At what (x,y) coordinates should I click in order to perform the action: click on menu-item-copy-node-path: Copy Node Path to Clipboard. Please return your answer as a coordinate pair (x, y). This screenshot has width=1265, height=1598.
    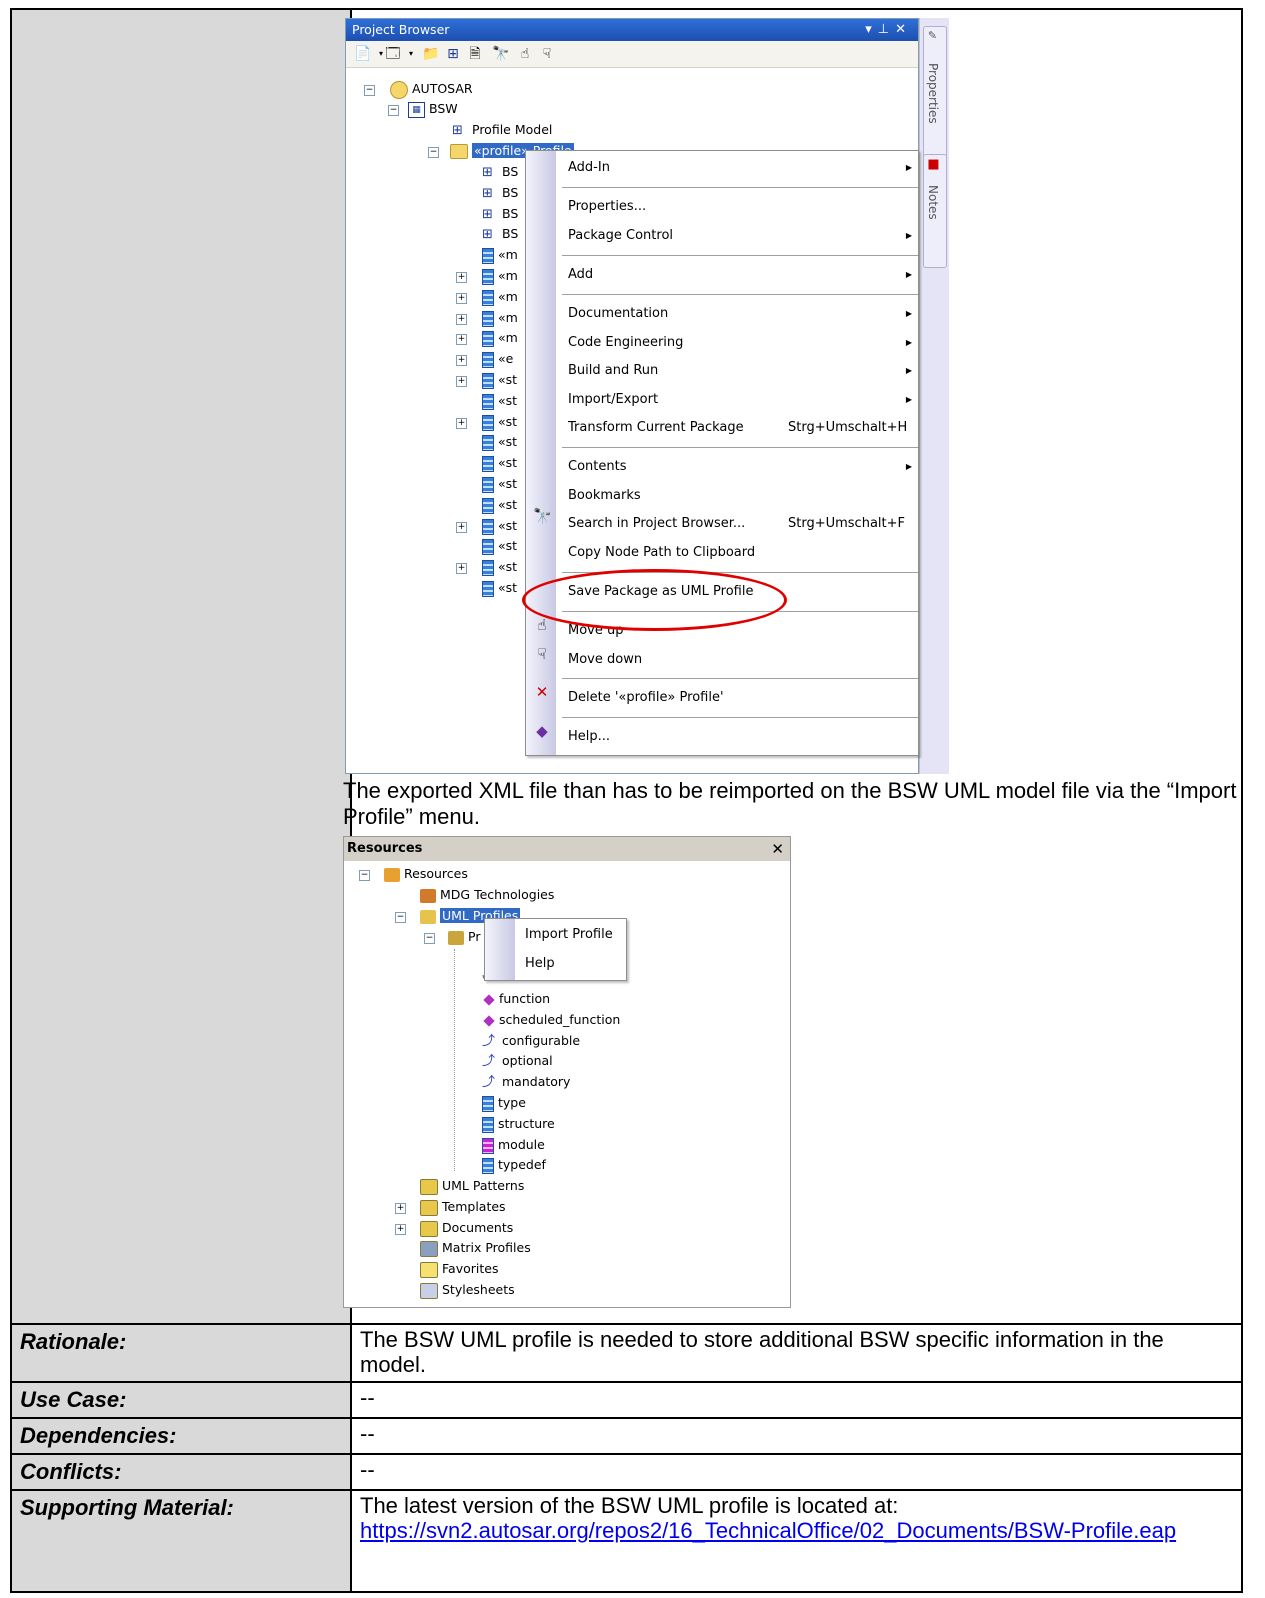
    Looking at the image, I should click on (661, 553).